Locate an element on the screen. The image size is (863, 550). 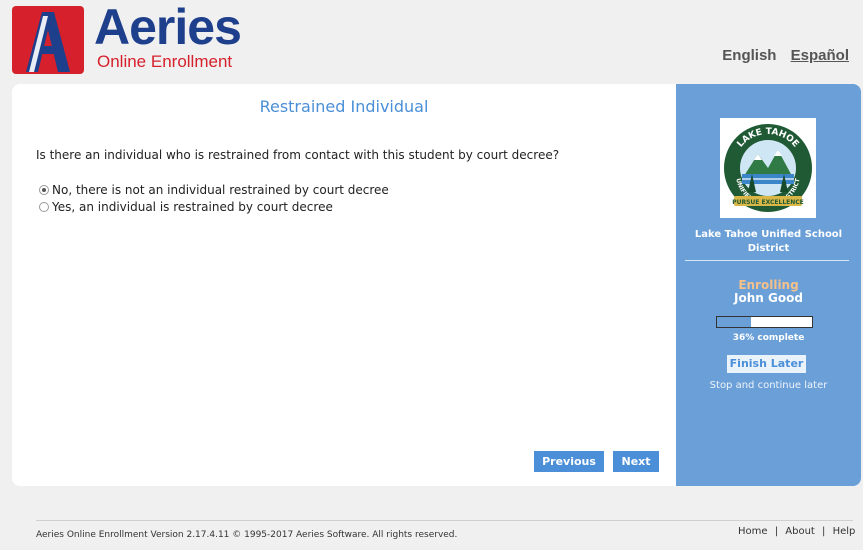
page-title: Restrained Individual is located at coordinates (344, 106).